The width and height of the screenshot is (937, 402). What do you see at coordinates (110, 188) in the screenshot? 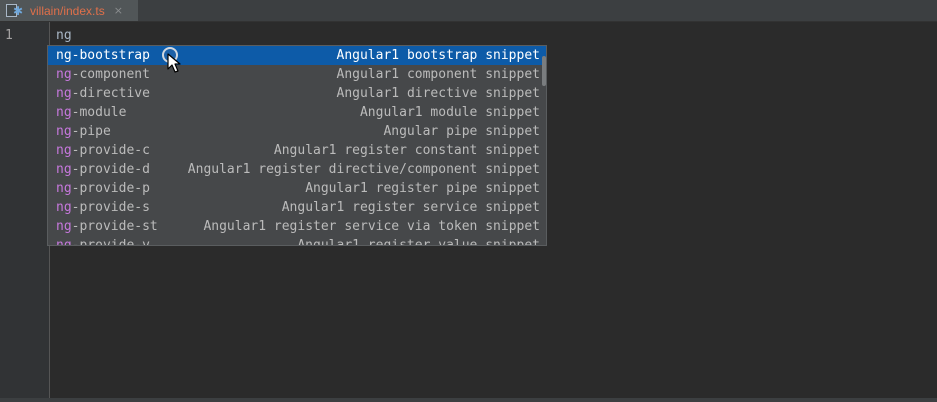
I see `completion-item-suffix: -provide-p` at bounding box center [110, 188].